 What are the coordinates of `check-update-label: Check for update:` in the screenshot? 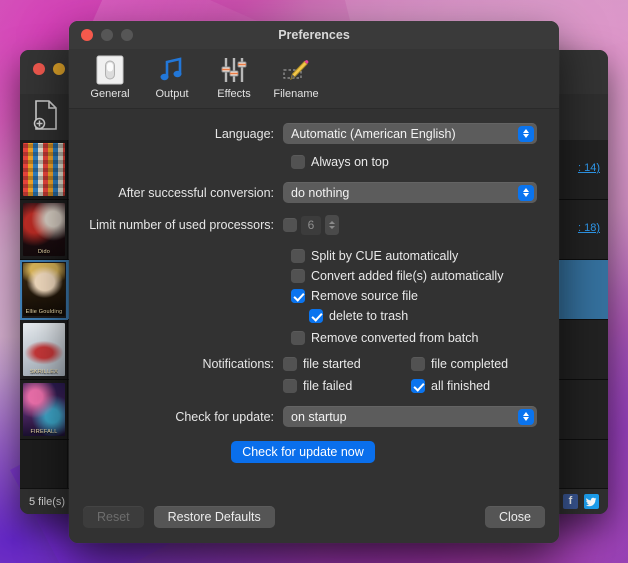 It's located at (224, 416).